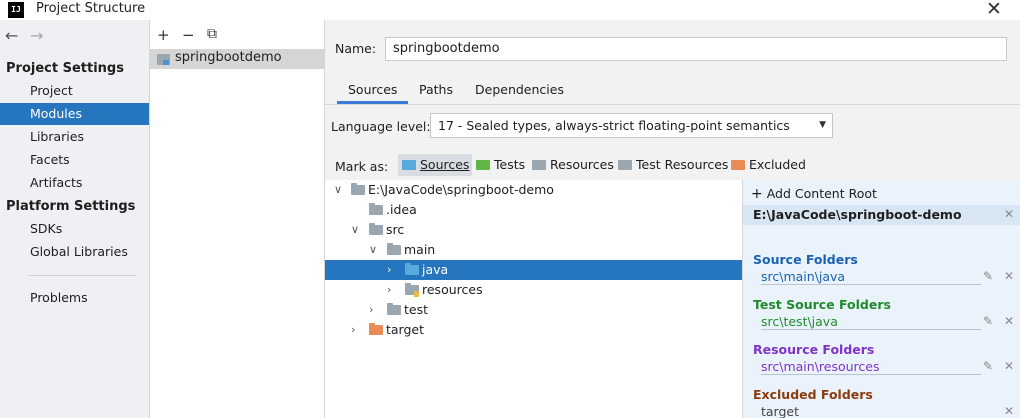 This screenshot has width=1020, height=418. Describe the element at coordinates (416, 294) in the screenshot. I see `resource-badge-icon` at that location.